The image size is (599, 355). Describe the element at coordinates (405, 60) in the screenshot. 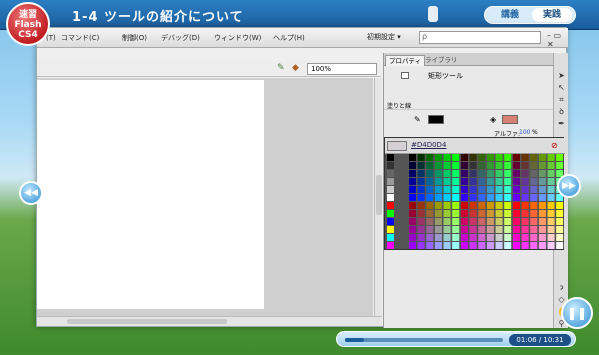

I see `tab-properties: プロパティ` at that location.